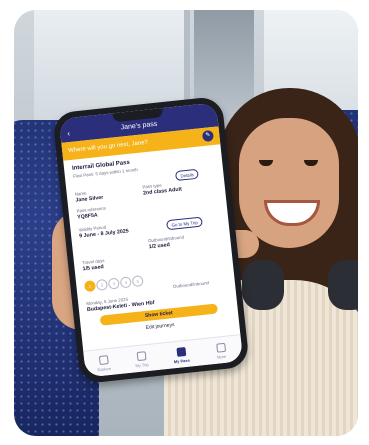 This screenshot has width=369, height=445. I want to click on edit-pencil-icon: ✎, so click(207, 136).